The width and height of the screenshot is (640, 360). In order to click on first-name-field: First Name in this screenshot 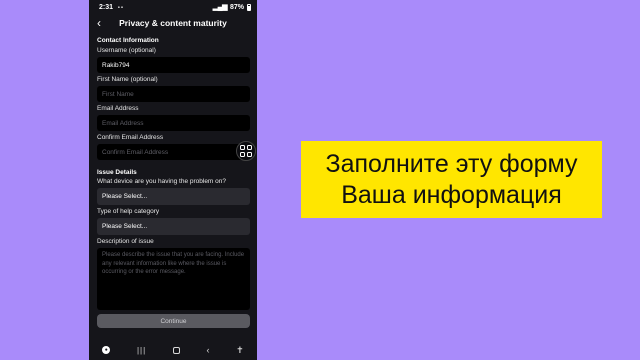, I will do `click(173, 94)`.